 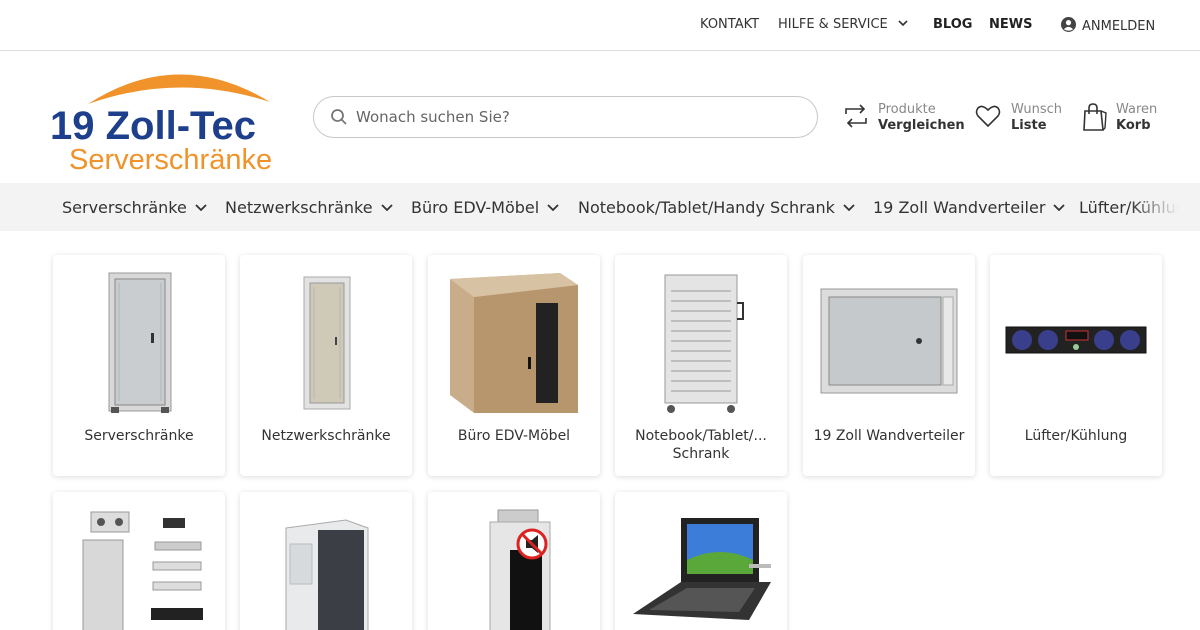 I want to click on category-card-kvm-konsole, so click(x=701, y=561).